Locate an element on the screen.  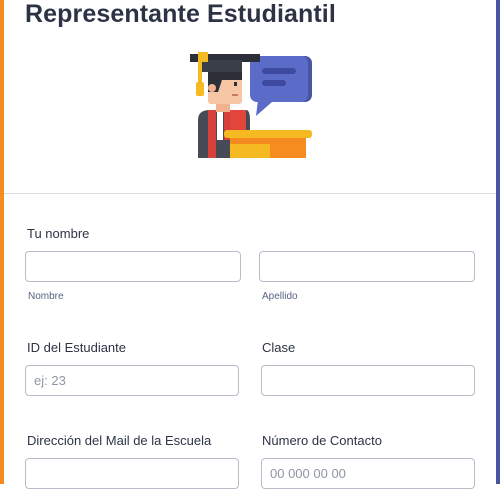
school-email-input is located at coordinates (132, 473).